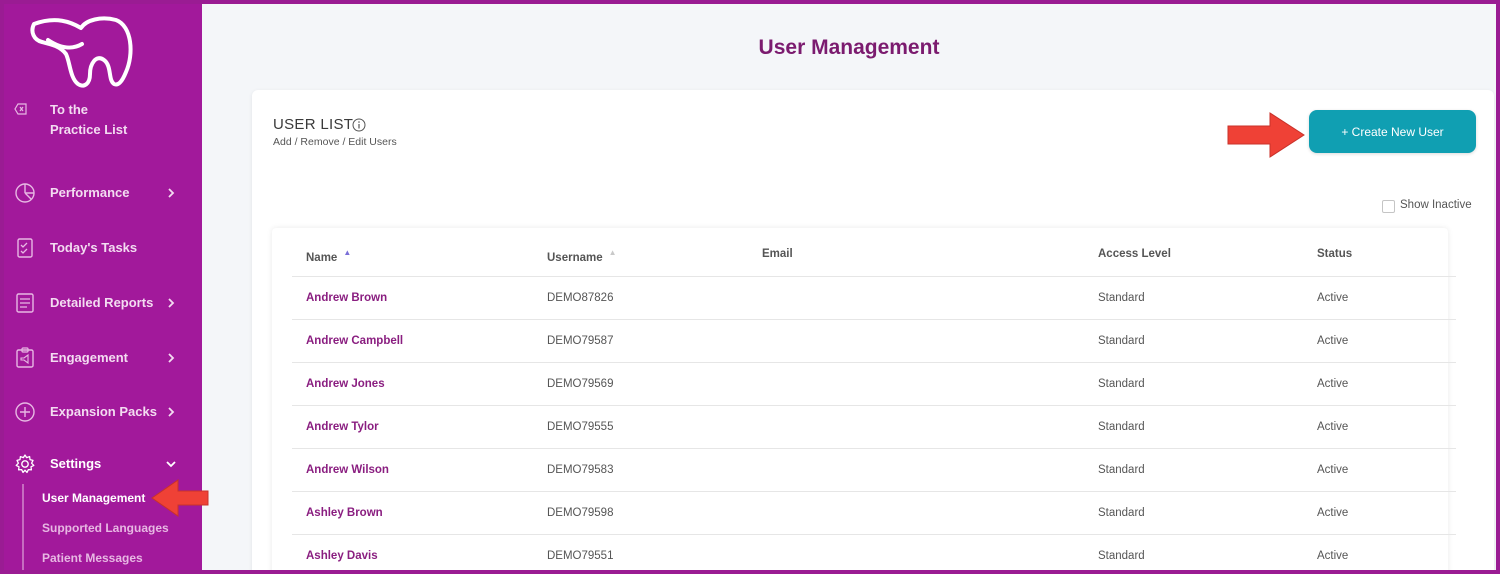  Describe the element at coordinates (580, 556) in the screenshot. I see `username-cell: DEMO79551` at that location.